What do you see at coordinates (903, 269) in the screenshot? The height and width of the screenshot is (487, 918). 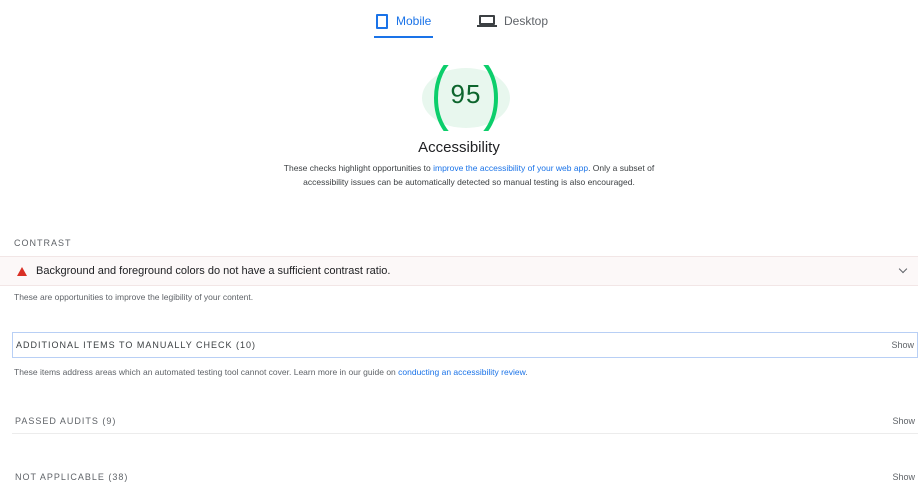 I see `chevron-down-icon` at bounding box center [903, 269].